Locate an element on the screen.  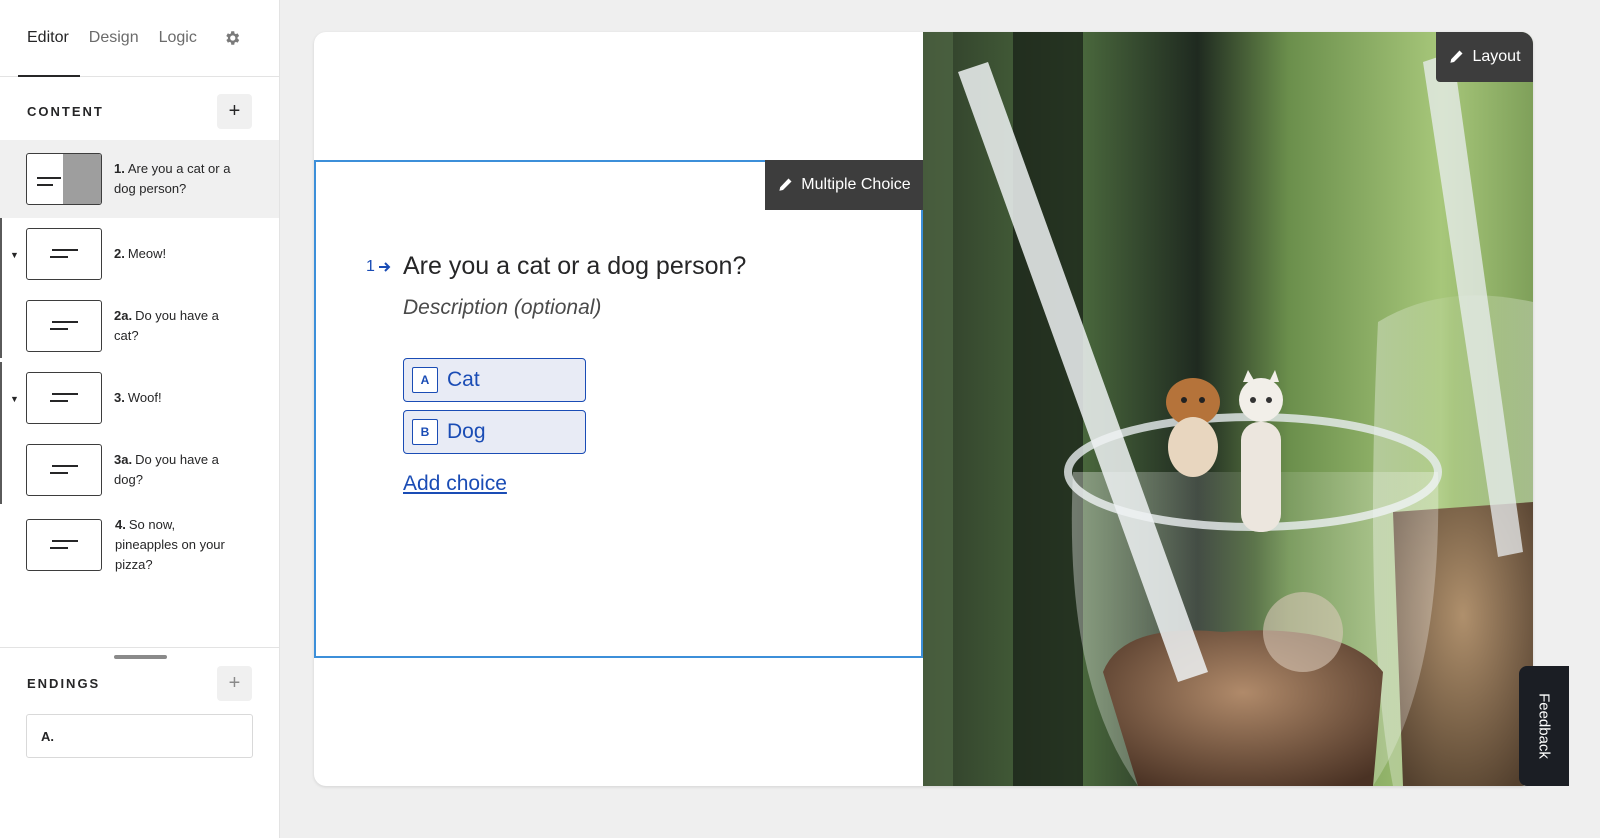
list-item-question-2: ▼ 2. Meow! is located at coordinates (139, 254).